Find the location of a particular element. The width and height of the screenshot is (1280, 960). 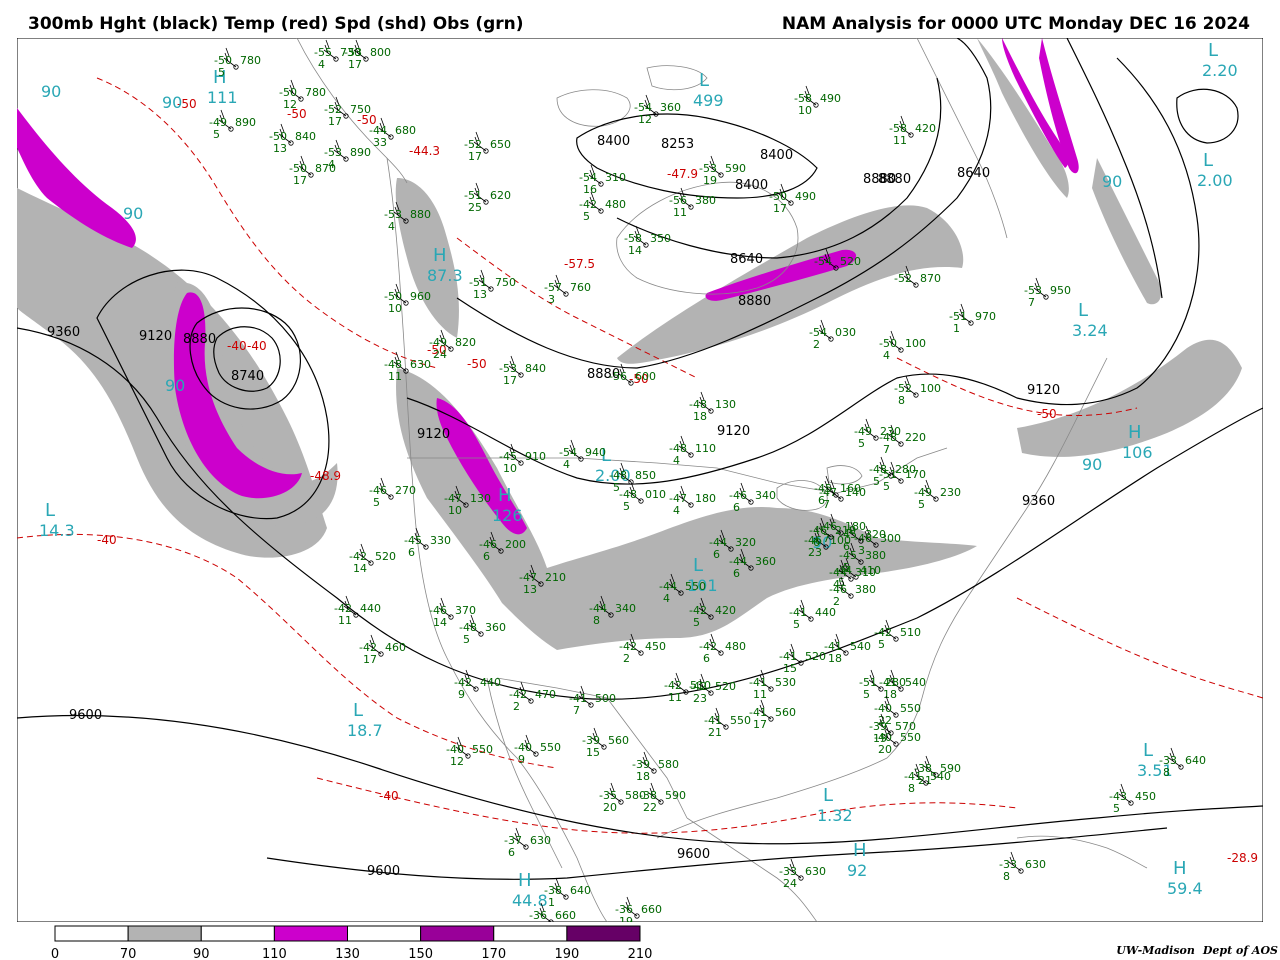

temperature-label: -57.5 is located at coordinates (579, 264).